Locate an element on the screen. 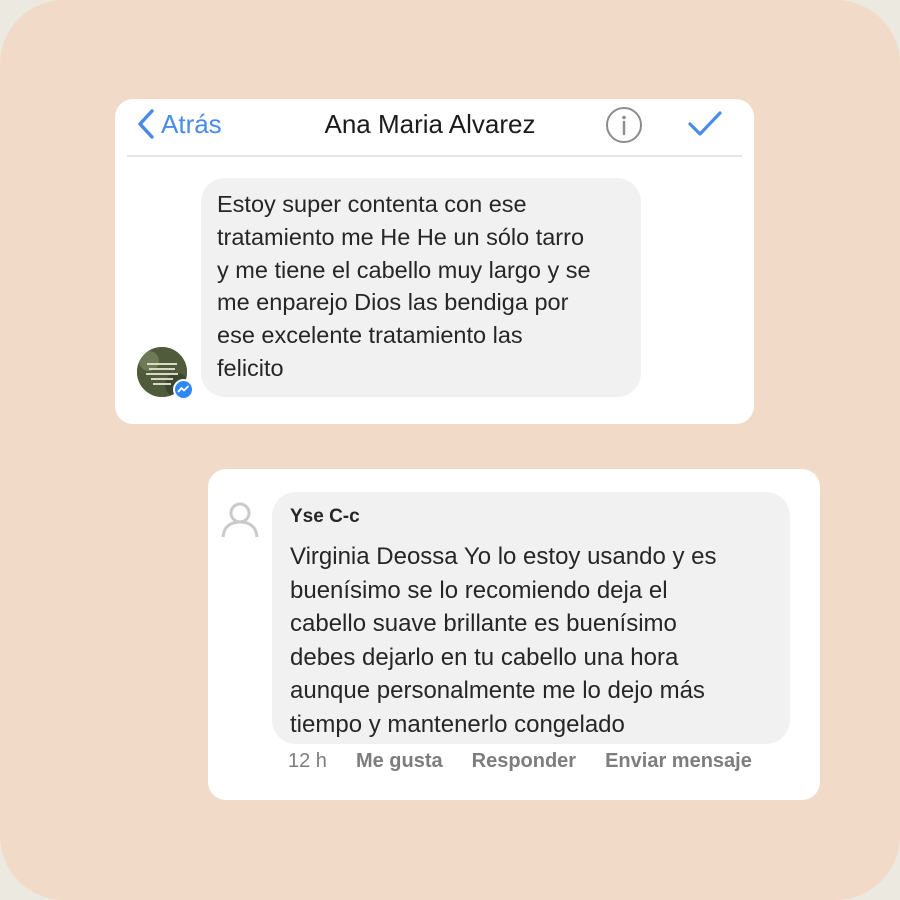 Image resolution: width=900 pixels, height=900 pixels. checkmark-icon is located at coordinates (705, 123).